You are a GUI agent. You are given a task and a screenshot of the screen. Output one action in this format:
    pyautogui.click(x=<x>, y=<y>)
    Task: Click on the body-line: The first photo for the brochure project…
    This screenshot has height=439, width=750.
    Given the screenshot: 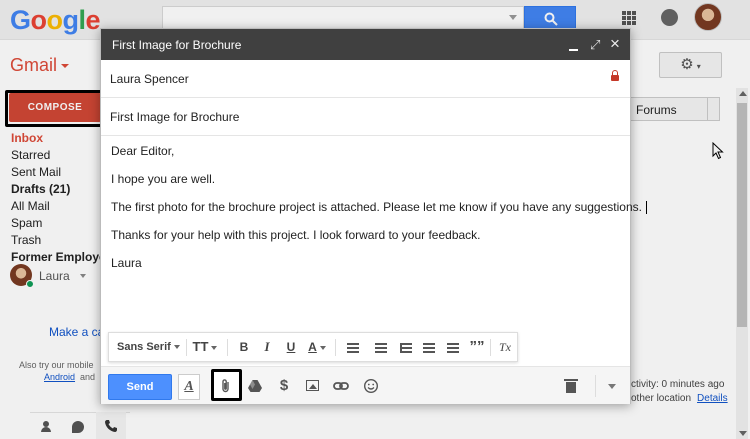 What is the action you would take?
    pyautogui.click(x=379, y=207)
    